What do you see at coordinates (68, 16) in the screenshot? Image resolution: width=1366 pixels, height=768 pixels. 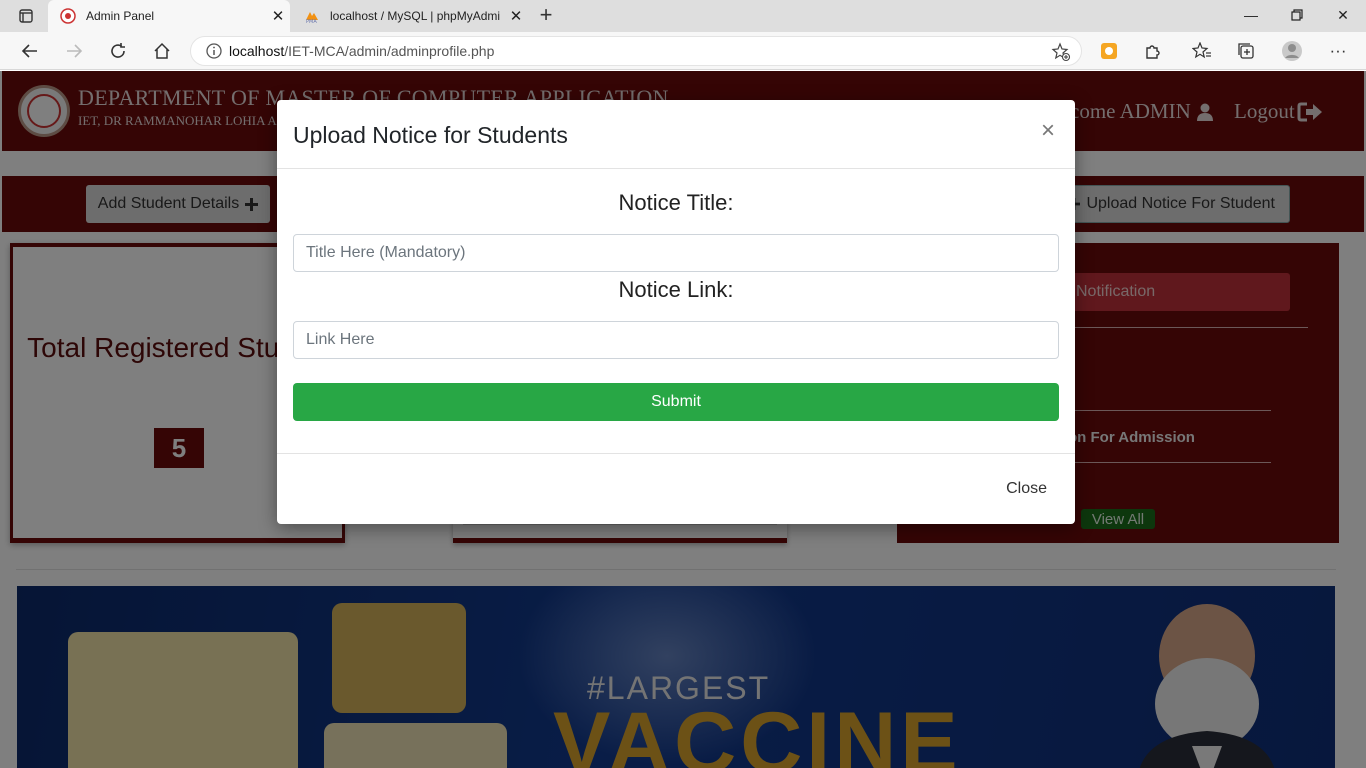 I see `site-favicon-icon` at bounding box center [68, 16].